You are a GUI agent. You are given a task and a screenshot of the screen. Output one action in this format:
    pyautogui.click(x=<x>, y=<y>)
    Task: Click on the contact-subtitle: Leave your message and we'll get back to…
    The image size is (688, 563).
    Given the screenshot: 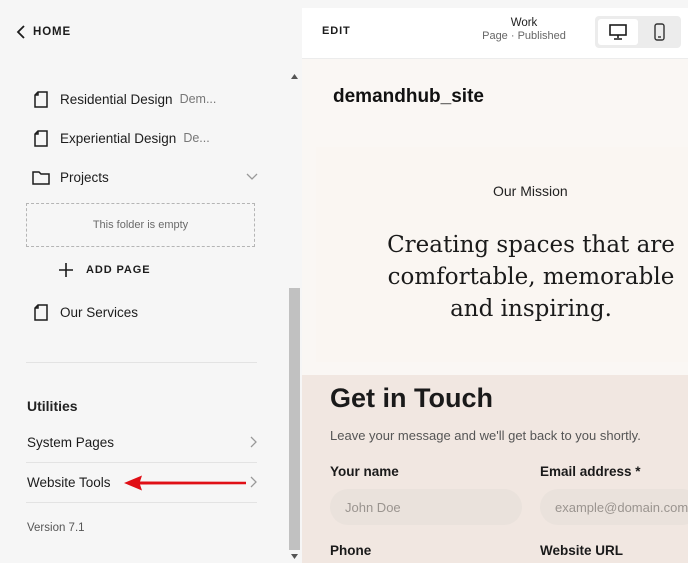 What is the action you would take?
    pyautogui.click(x=485, y=435)
    